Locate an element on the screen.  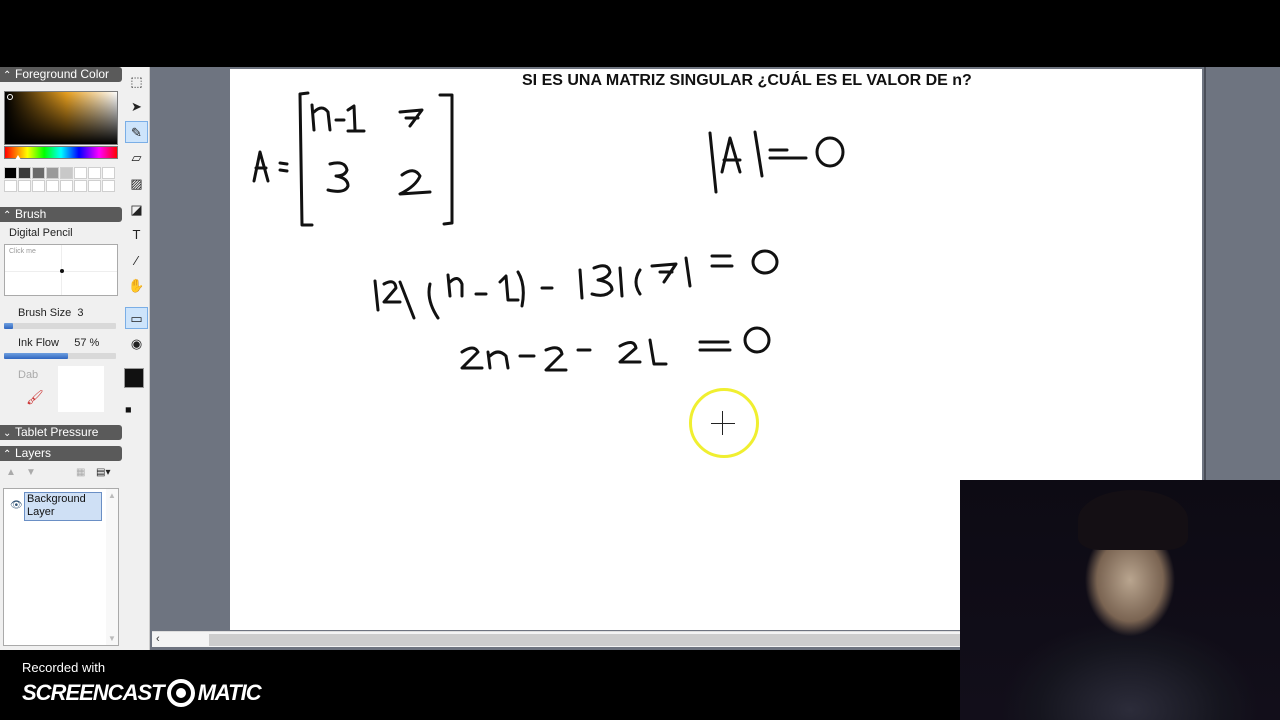
stroke-A is located at coordinates (261, 166).